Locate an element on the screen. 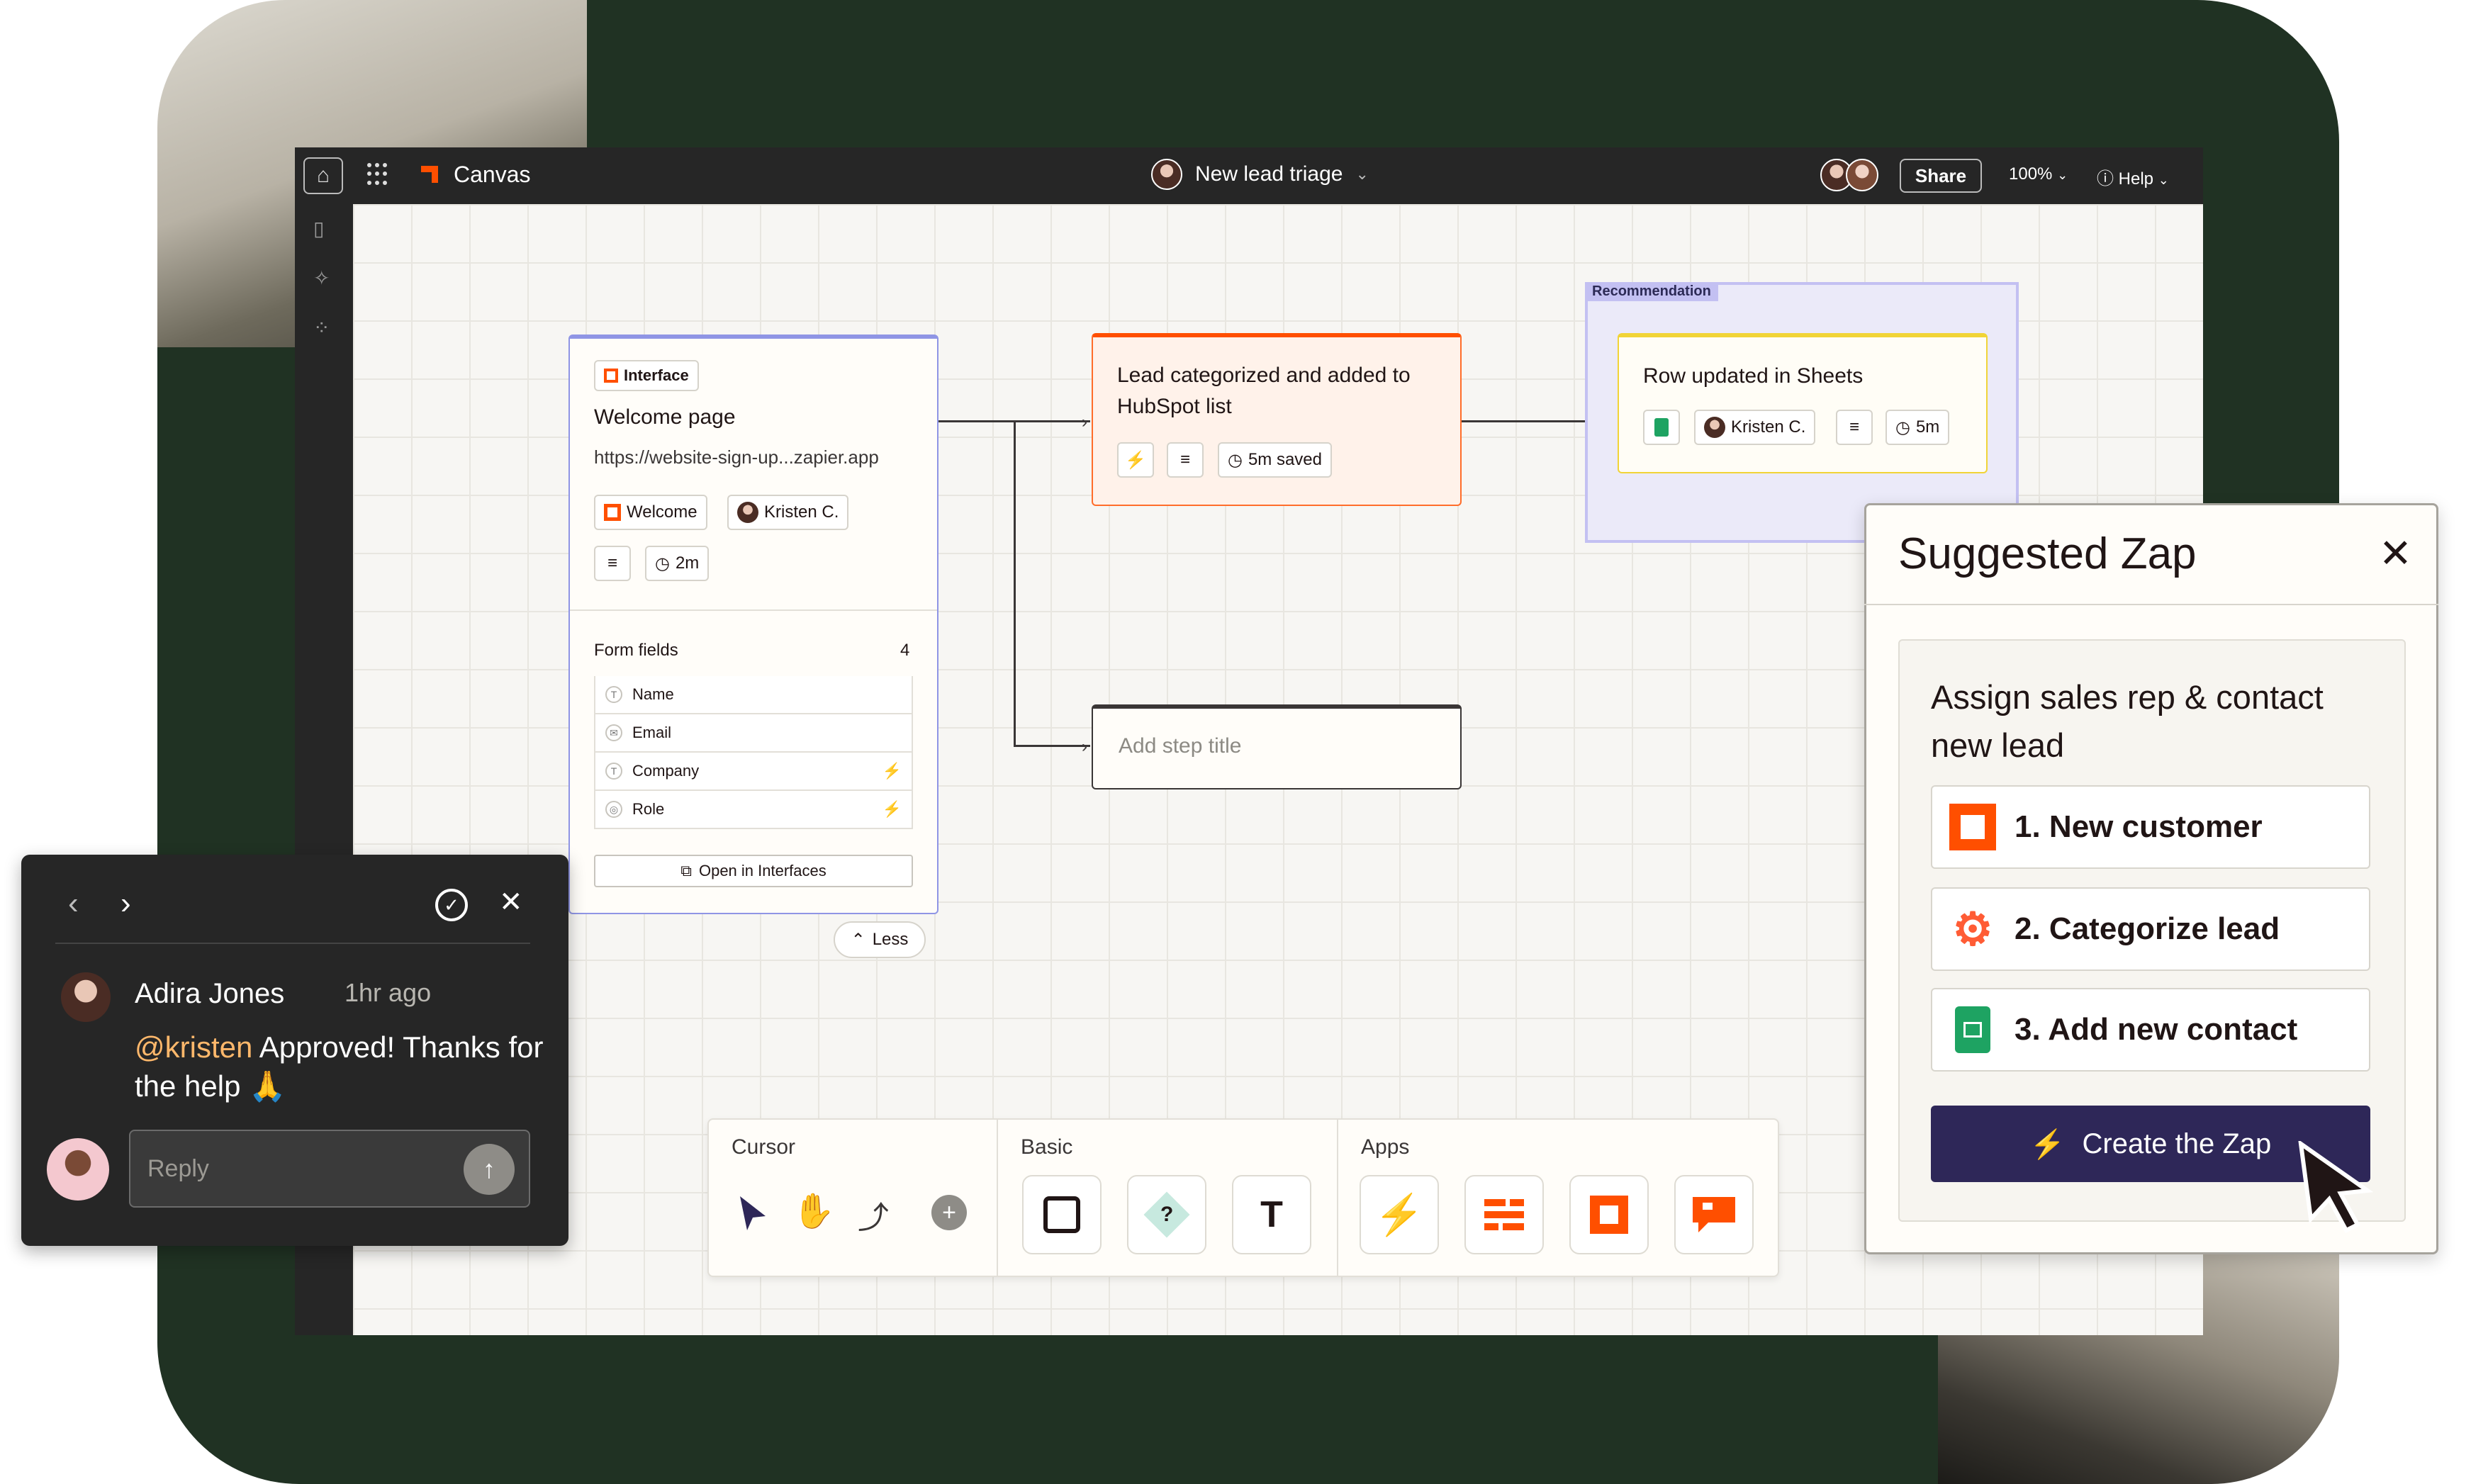  add-comment-icon: + is located at coordinates (949, 1212).